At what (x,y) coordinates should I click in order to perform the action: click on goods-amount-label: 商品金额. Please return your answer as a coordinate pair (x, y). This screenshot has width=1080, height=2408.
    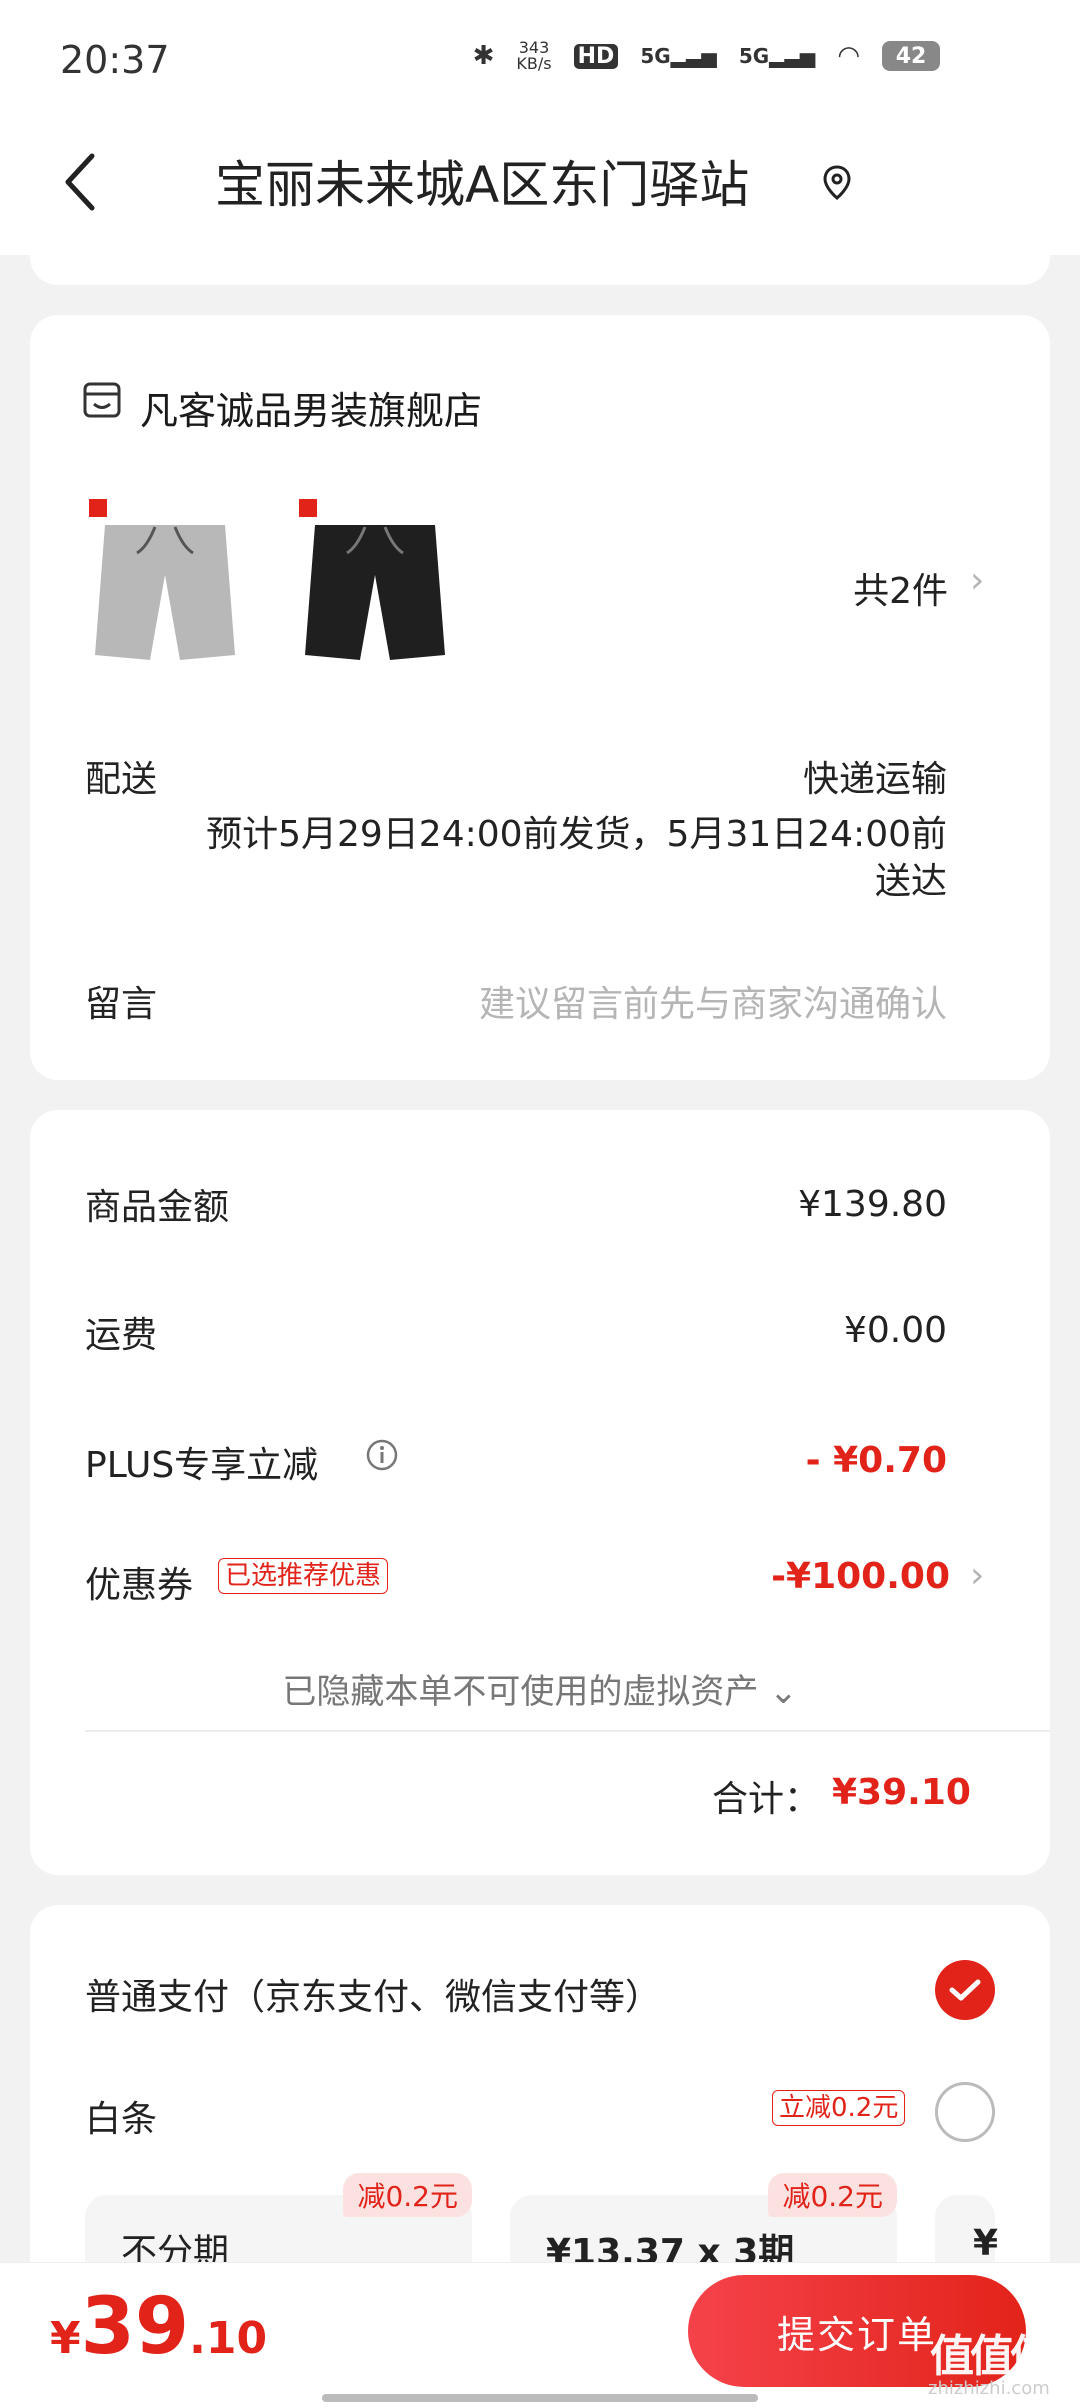
    Looking at the image, I should click on (157, 1207).